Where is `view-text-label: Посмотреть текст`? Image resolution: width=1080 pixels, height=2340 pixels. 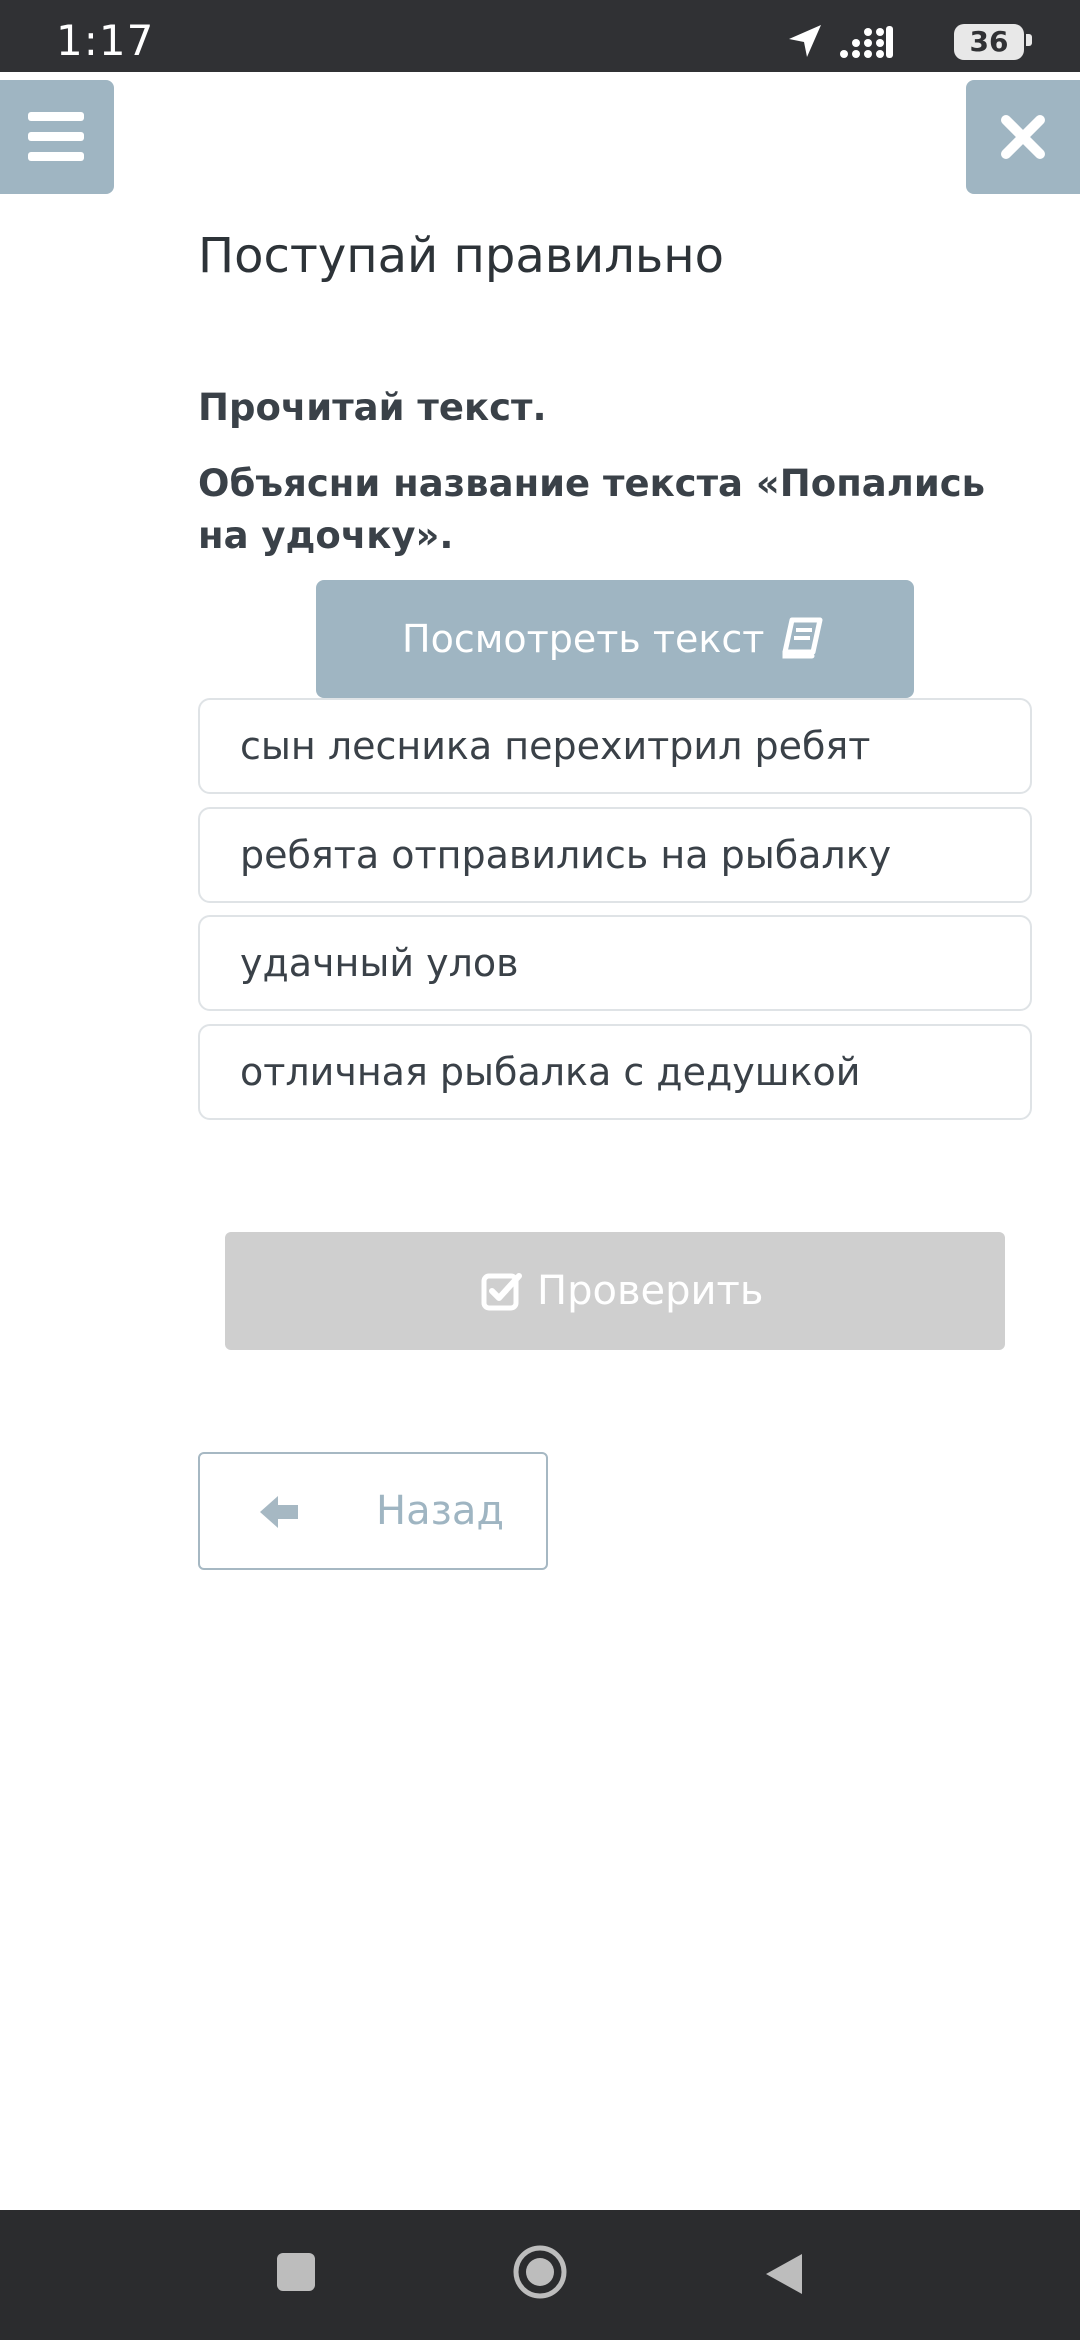
view-text-label: Посмотреть текст is located at coordinates (583, 639).